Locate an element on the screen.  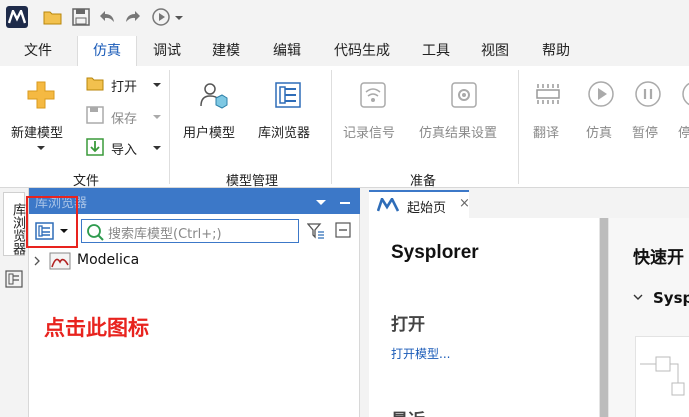
menu-bar: 文件 仿真 调试 建模 编辑 代码生成 工具 视图 帮助 is located at coordinates (344, 51).